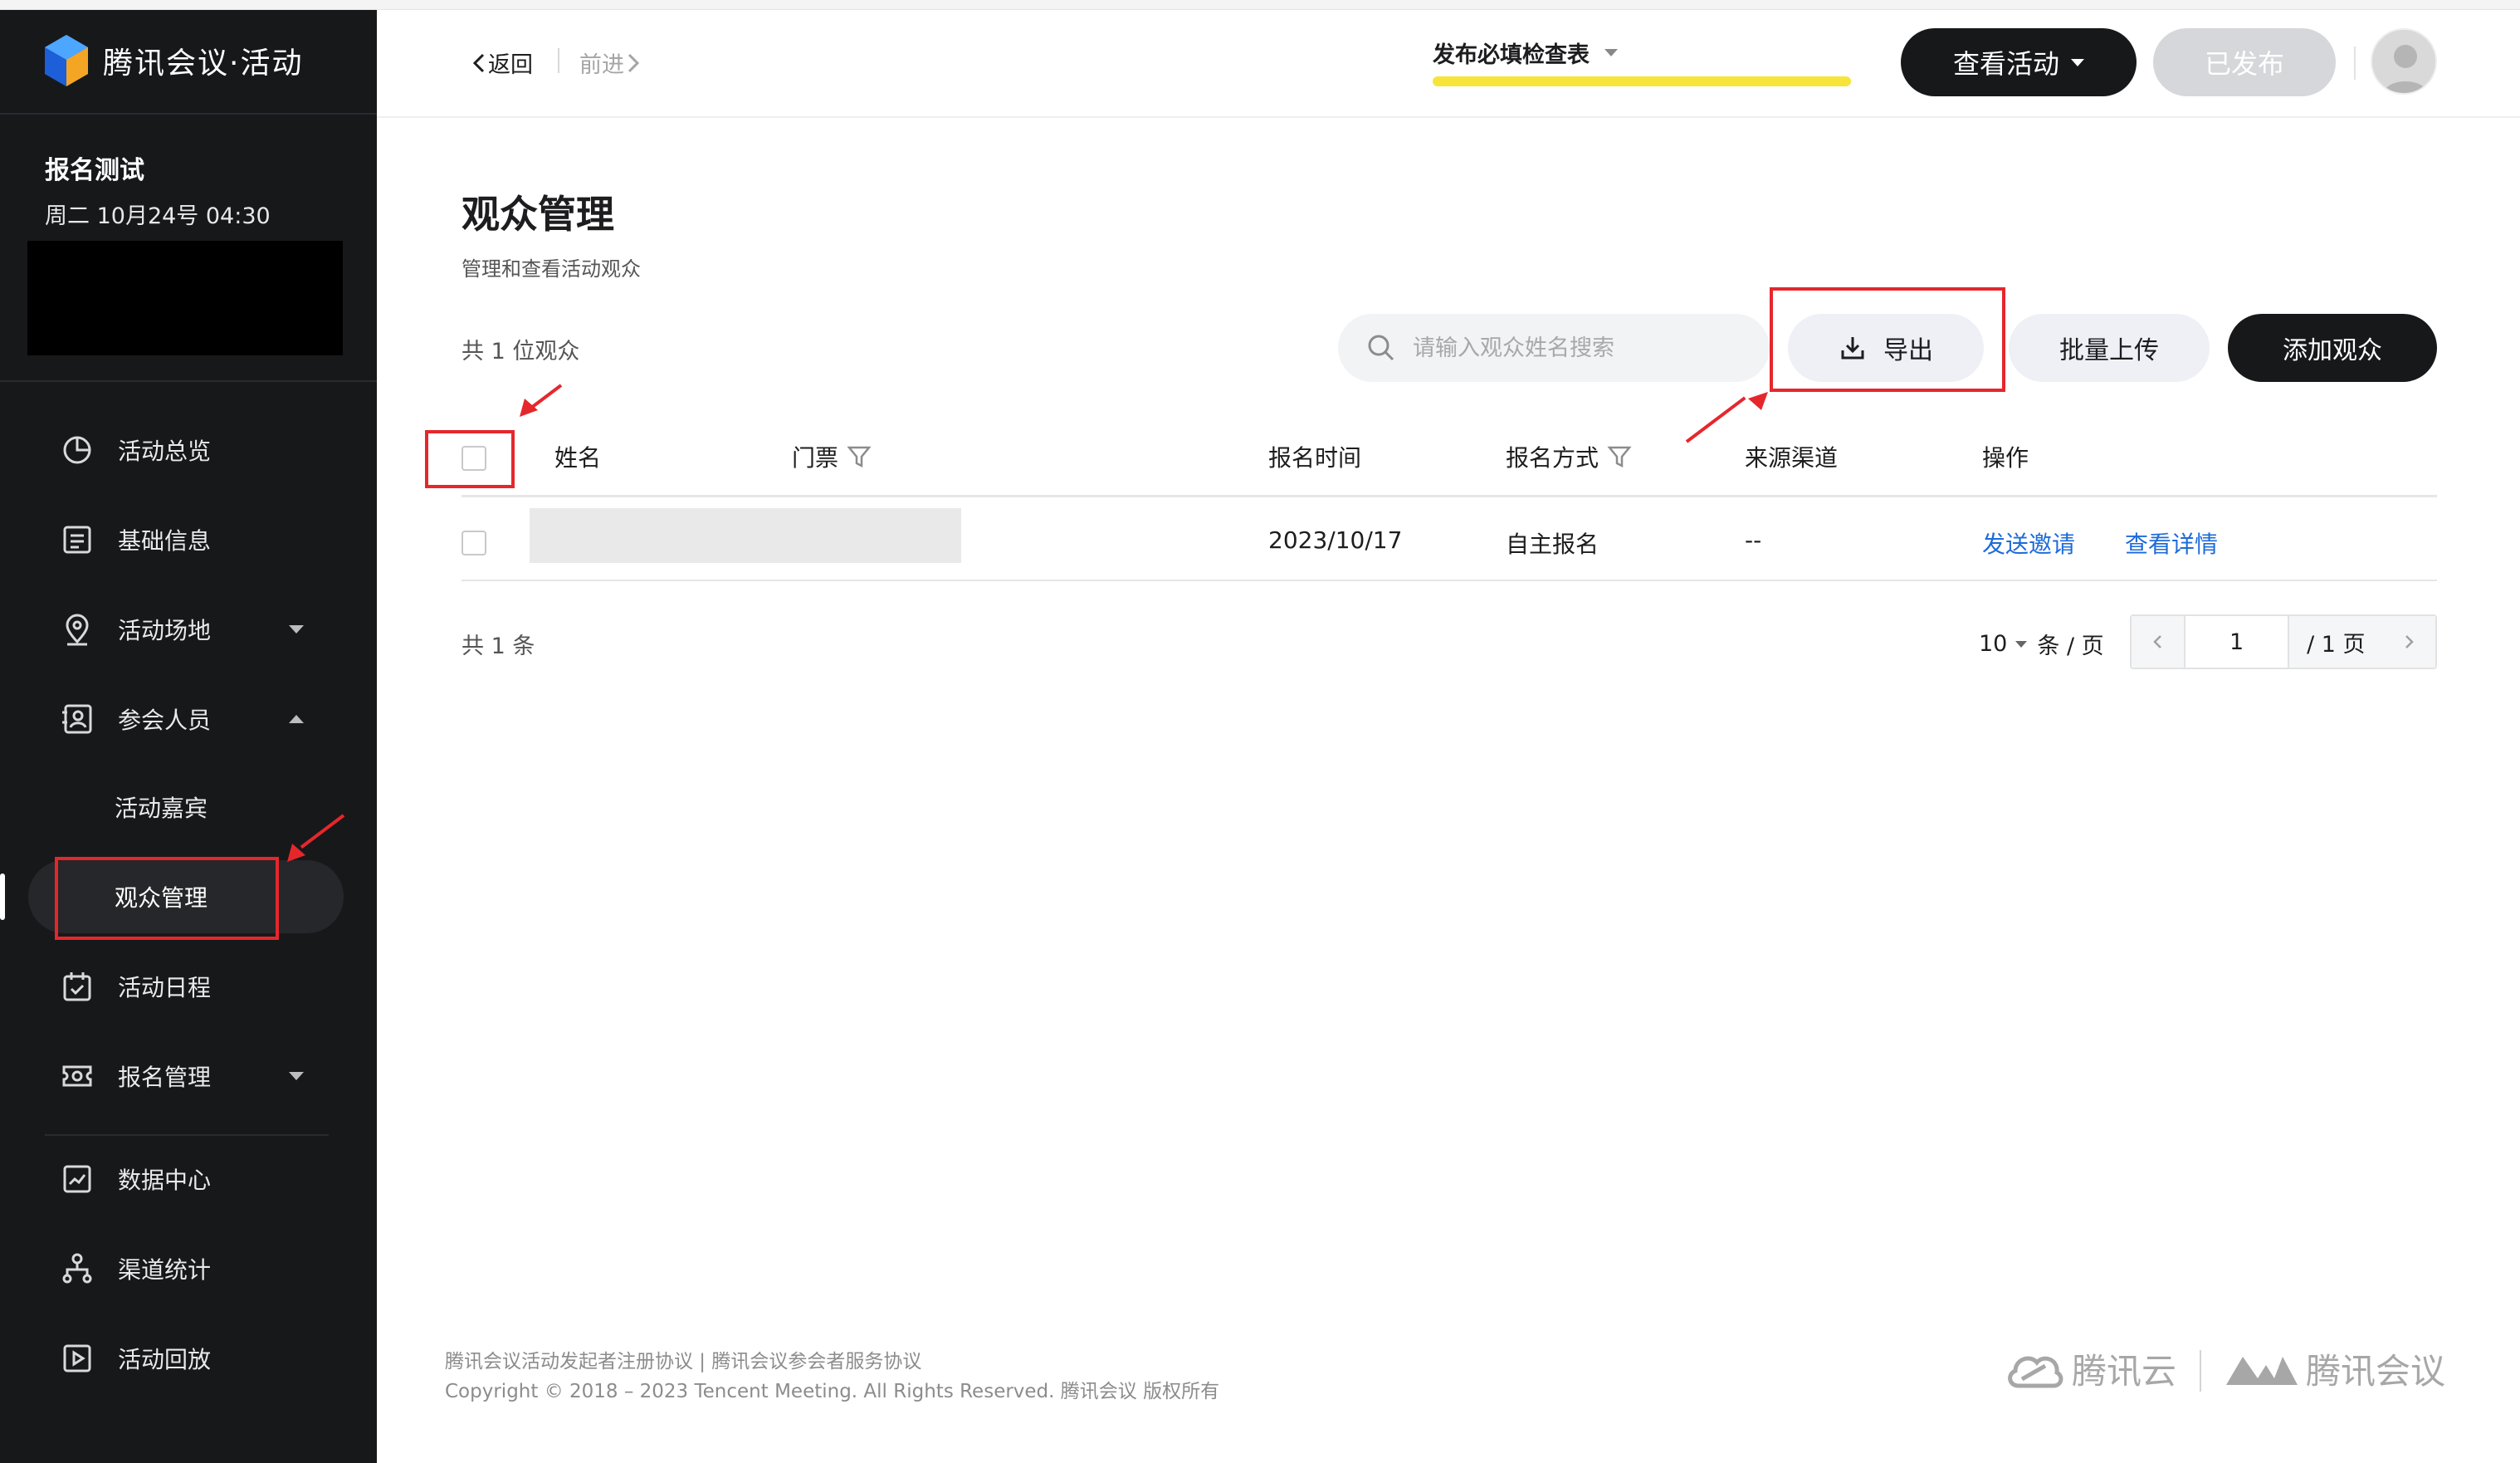  I want to click on window-top-strip, so click(1260, 5).